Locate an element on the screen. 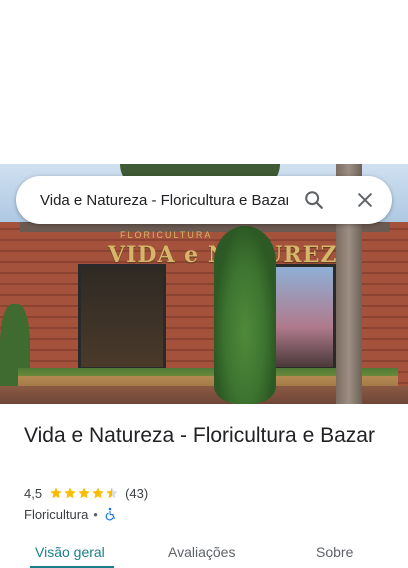  place-category: Floricultura is located at coordinates (56, 514).